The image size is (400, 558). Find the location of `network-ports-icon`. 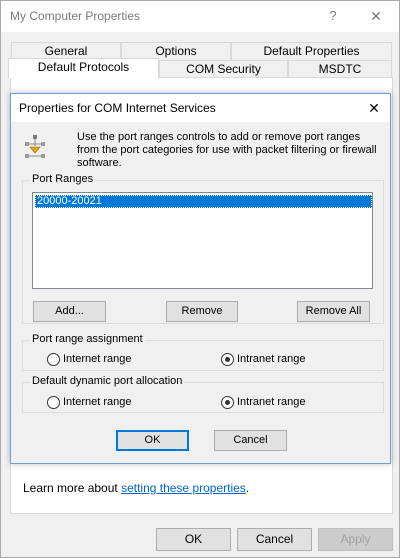

network-ports-icon is located at coordinates (35, 146).